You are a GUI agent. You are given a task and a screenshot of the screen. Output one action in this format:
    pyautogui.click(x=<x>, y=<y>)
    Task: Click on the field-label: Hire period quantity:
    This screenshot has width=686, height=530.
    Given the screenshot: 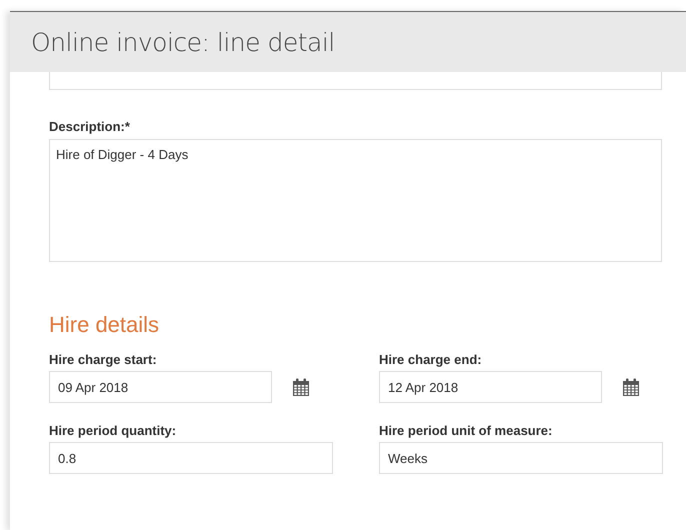 What is the action you would take?
    pyautogui.click(x=113, y=430)
    